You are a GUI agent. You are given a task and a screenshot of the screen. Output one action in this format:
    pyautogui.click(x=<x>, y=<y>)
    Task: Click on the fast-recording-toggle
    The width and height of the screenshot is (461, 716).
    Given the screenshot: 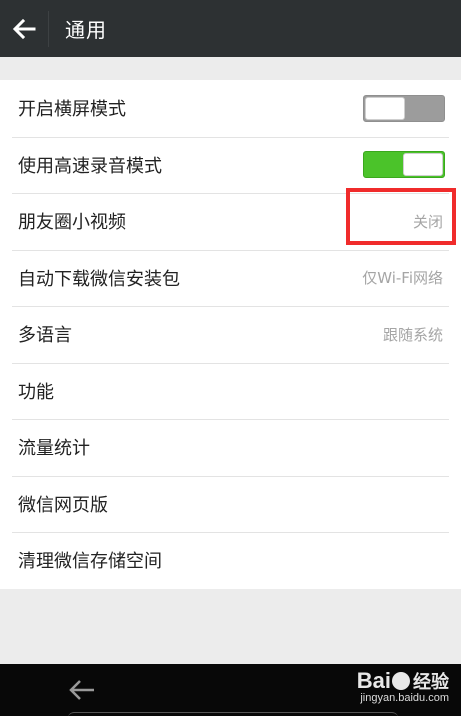 What is the action you would take?
    pyautogui.click(x=404, y=165)
    